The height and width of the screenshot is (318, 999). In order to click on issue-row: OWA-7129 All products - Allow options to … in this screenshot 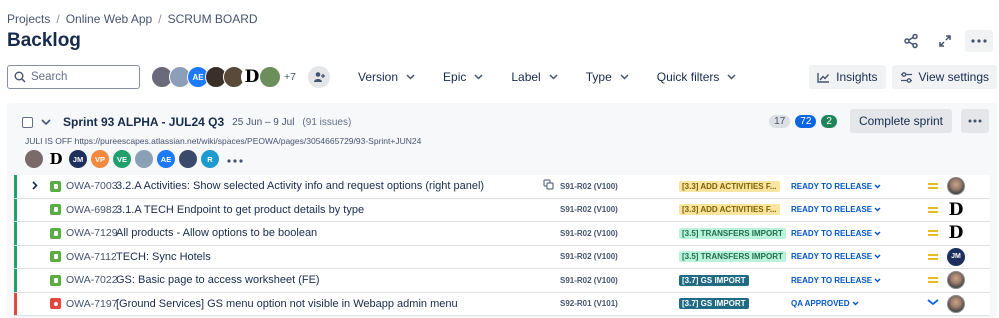, I will do `click(502, 234)`.